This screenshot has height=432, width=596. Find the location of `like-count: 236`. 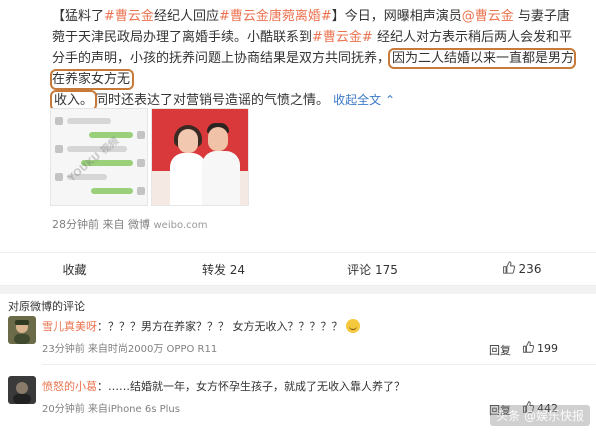

like-count: 236 is located at coordinates (530, 269).